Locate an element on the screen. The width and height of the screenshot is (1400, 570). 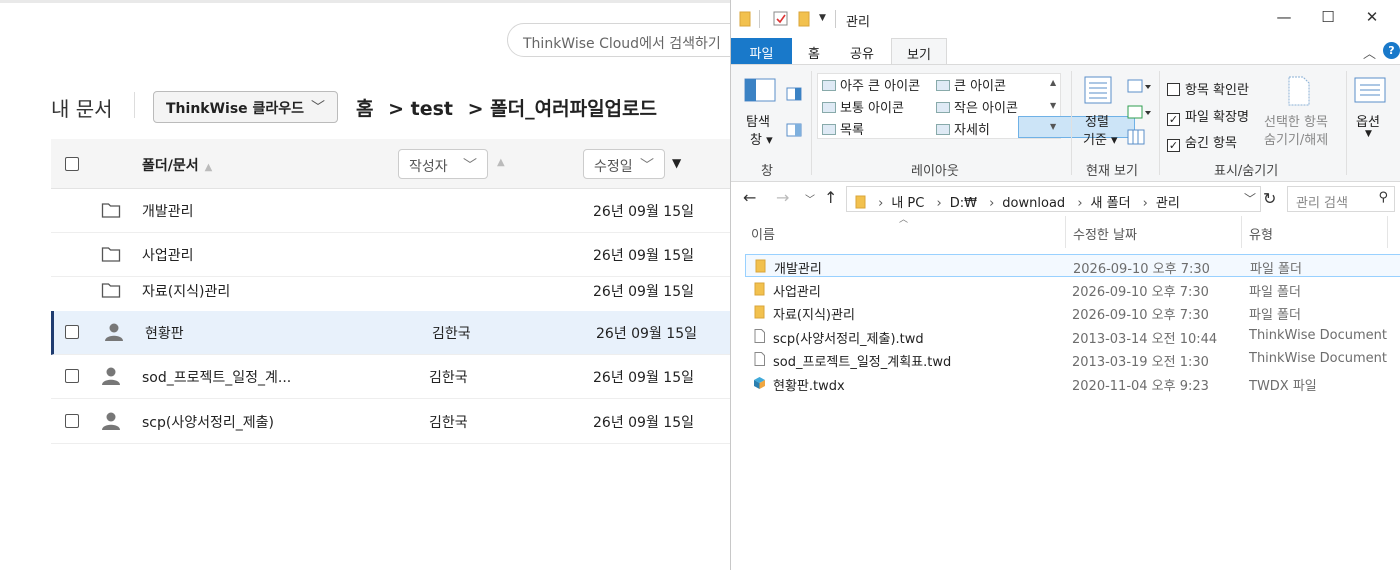
sort-by-label-2: 기준 ▾ is located at coordinates (1100, 138).